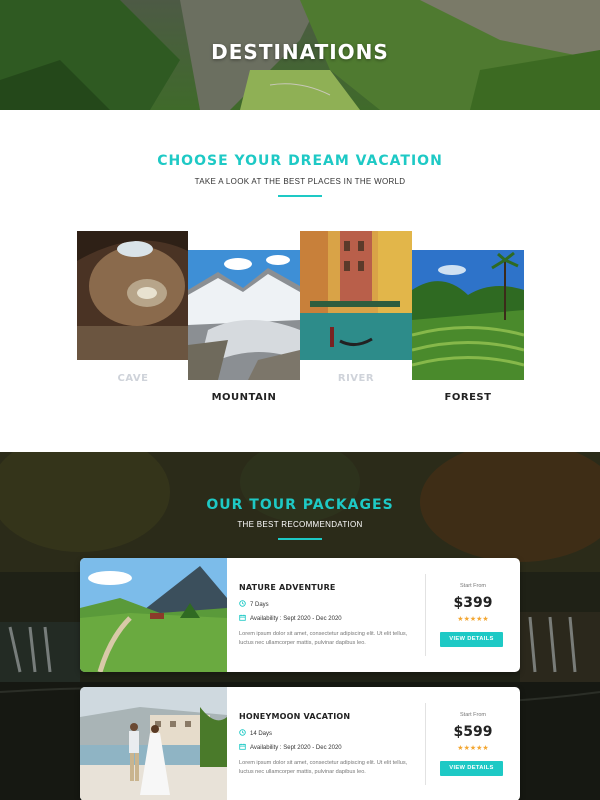 The image size is (600, 800). What do you see at coordinates (153, 743) in the screenshot?
I see `honeymoon-vacation-image` at bounding box center [153, 743].